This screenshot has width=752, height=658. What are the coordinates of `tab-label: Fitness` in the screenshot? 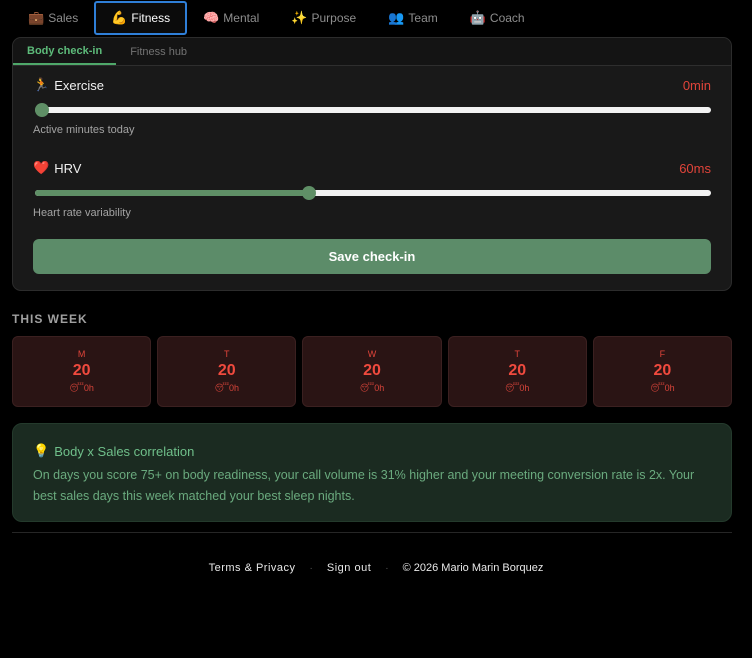 It's located at (151, 18).